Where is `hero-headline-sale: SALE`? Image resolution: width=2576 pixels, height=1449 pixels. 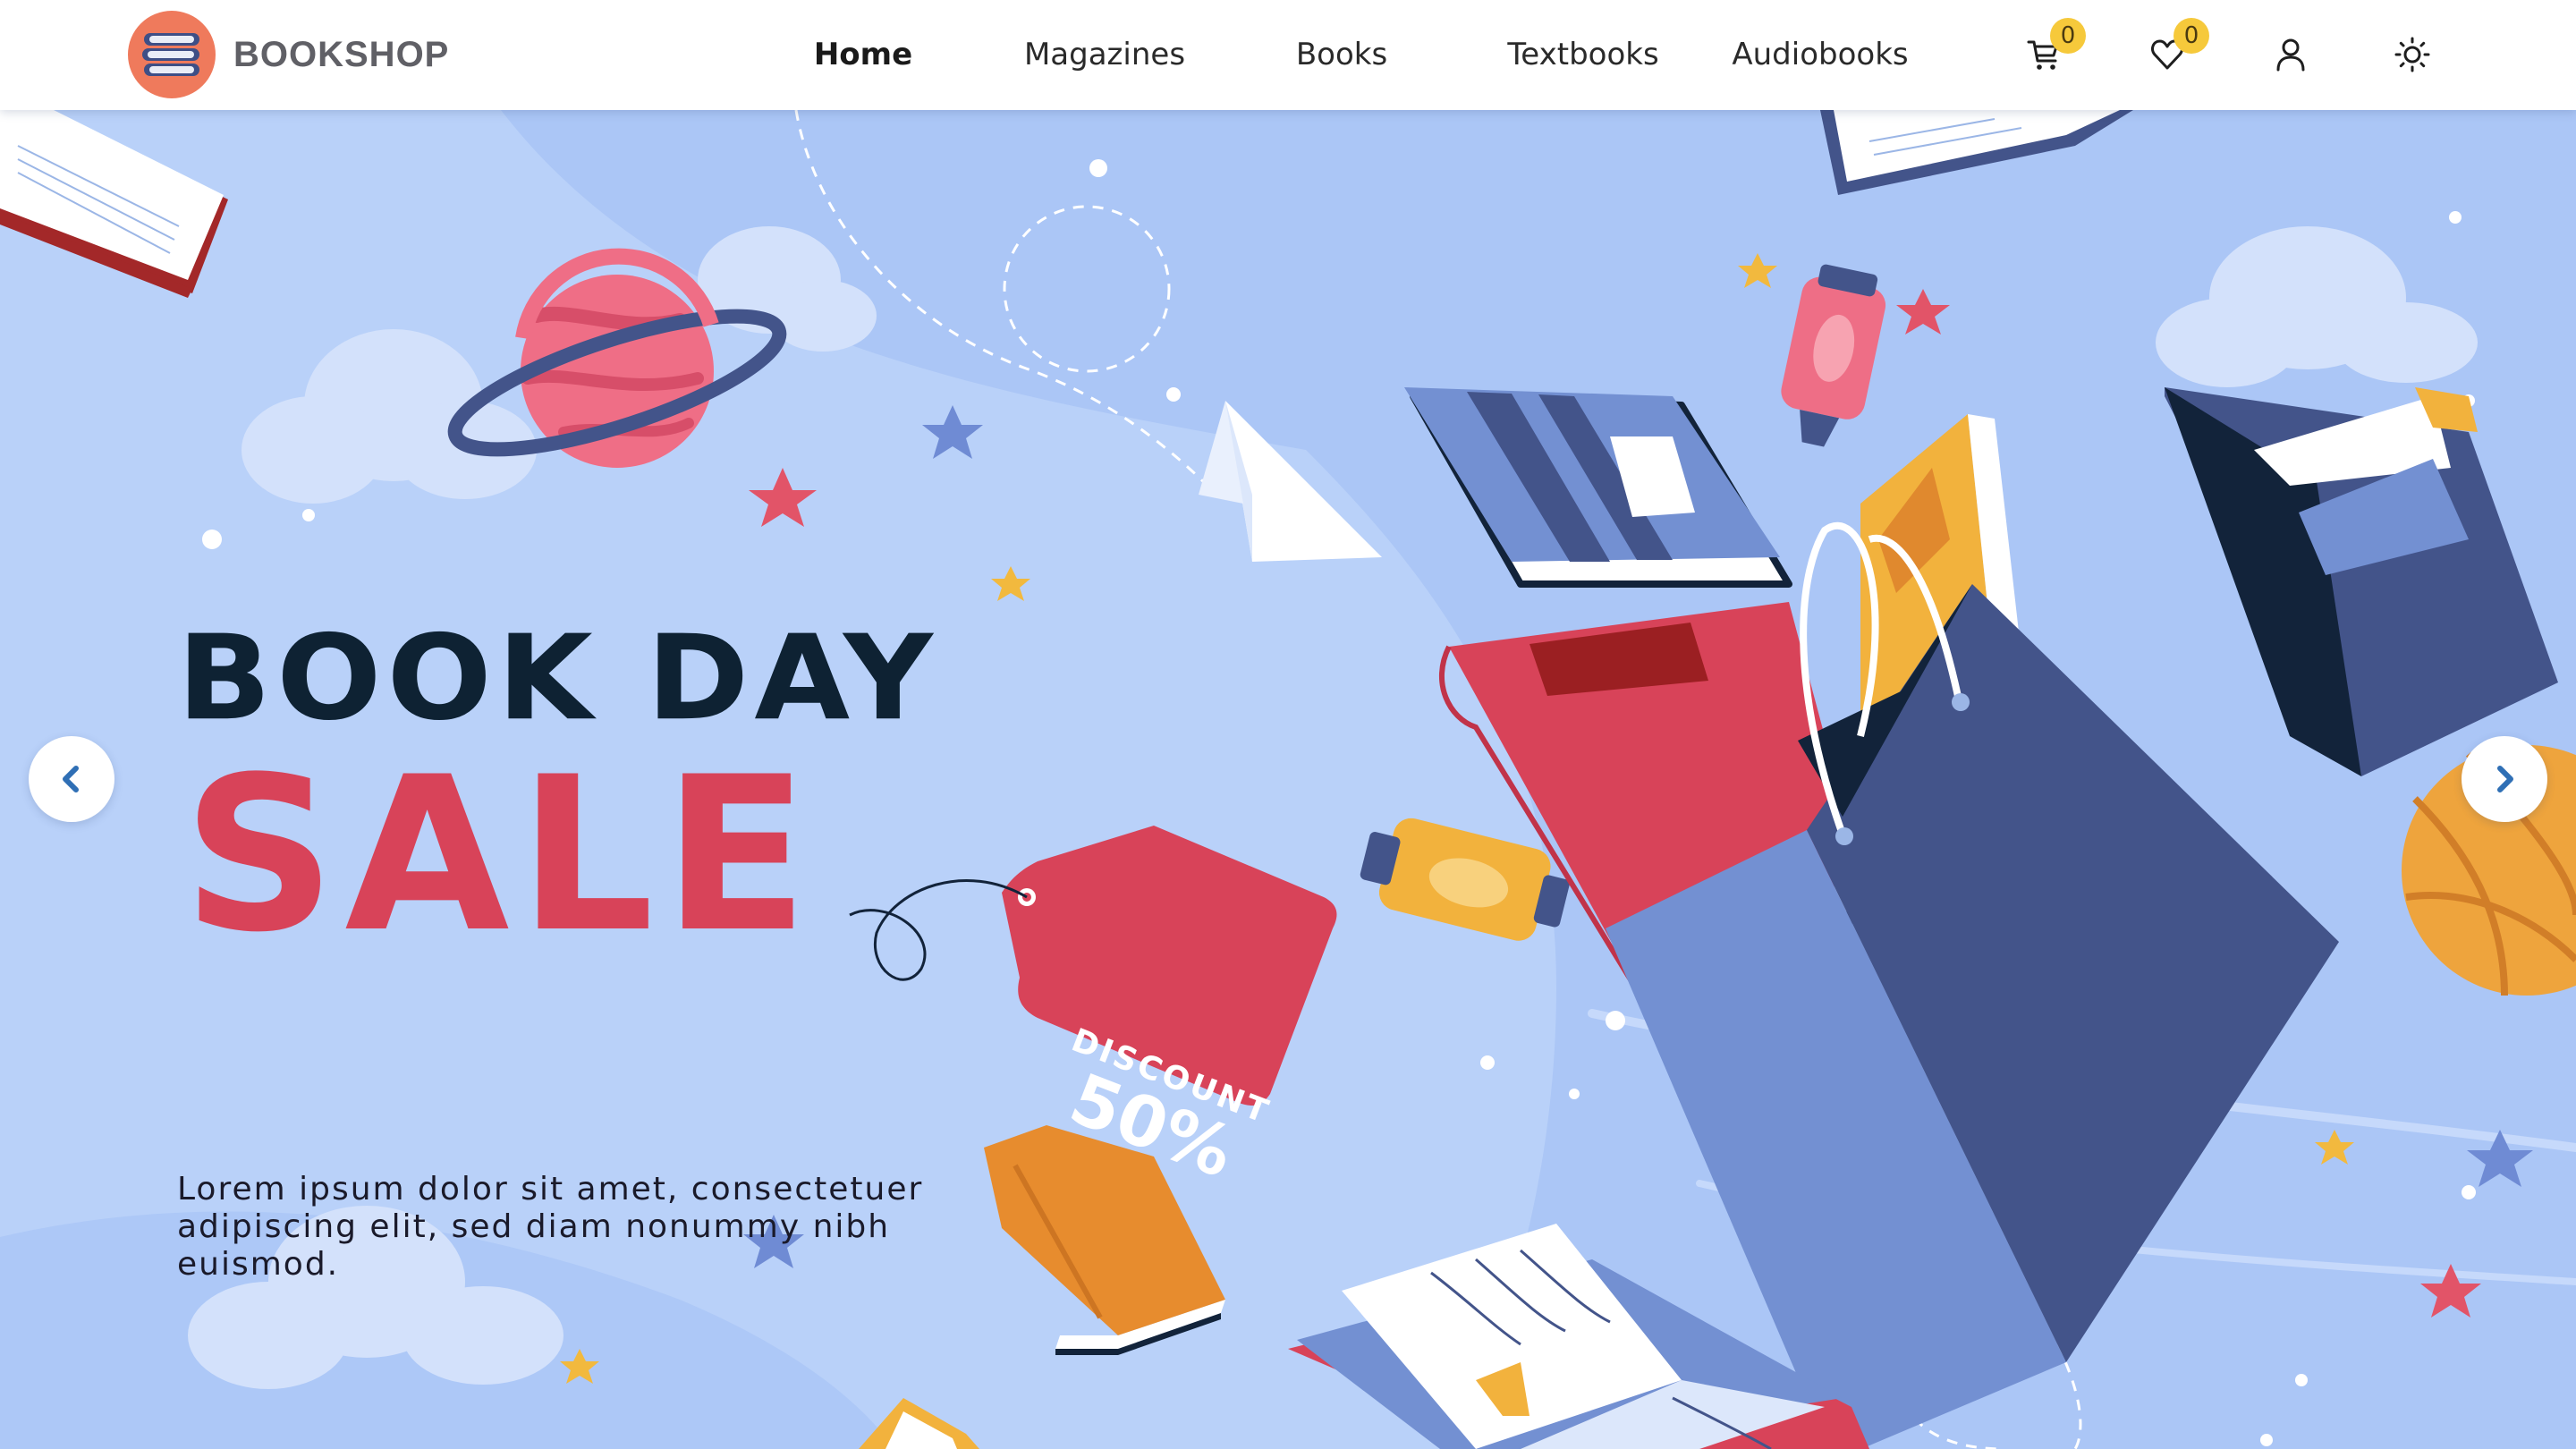
hero-headline-sale: SALE is located at coordinates (500, 855).